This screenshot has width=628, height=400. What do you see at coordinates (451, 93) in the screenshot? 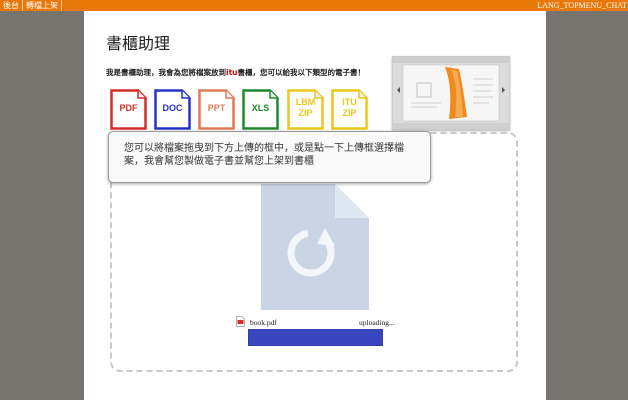
I see `ebook-preview-image` at bounding box center [451, 93].